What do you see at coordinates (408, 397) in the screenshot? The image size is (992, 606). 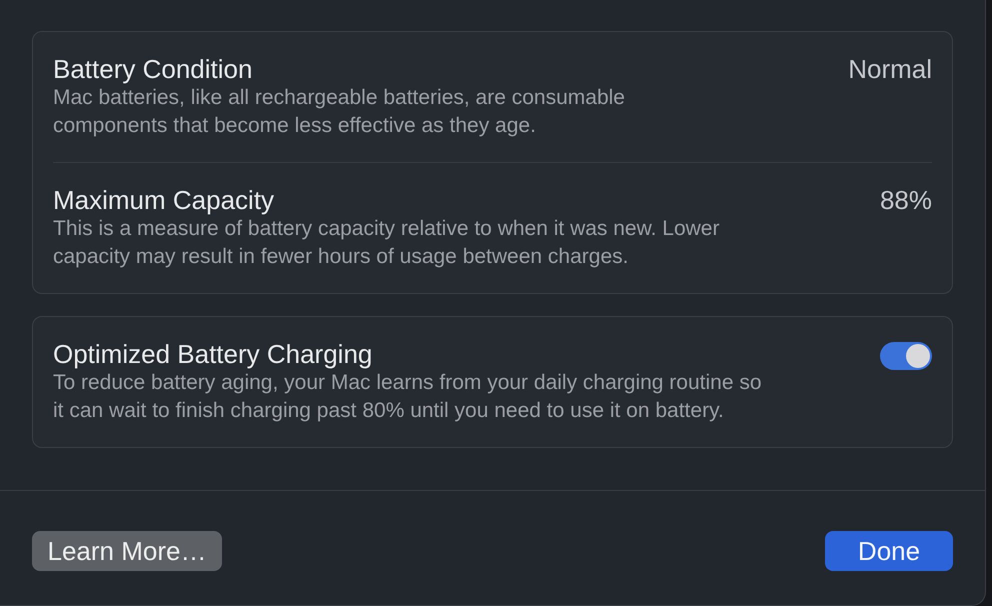 I see `row-description: To reduce battery aging, your Mac learns from your daily charging routine so it can wait to finish charging past 80% until you need to use it on battery.` at bounding box center [408, 397].